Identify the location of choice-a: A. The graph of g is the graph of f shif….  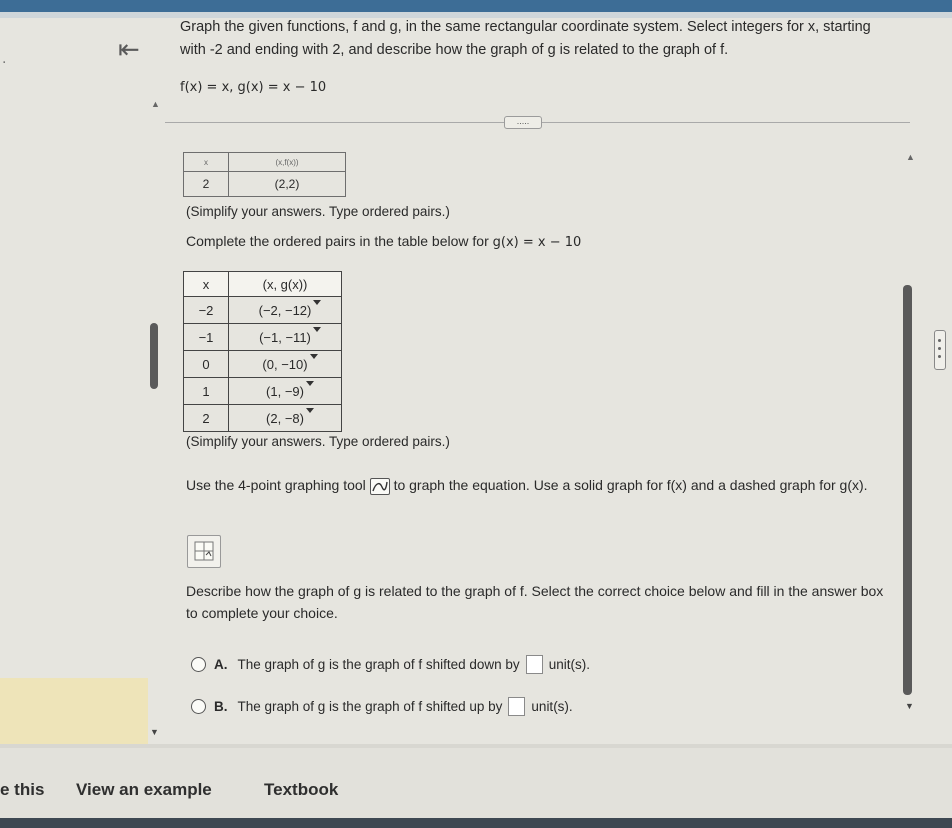
(390, 664).